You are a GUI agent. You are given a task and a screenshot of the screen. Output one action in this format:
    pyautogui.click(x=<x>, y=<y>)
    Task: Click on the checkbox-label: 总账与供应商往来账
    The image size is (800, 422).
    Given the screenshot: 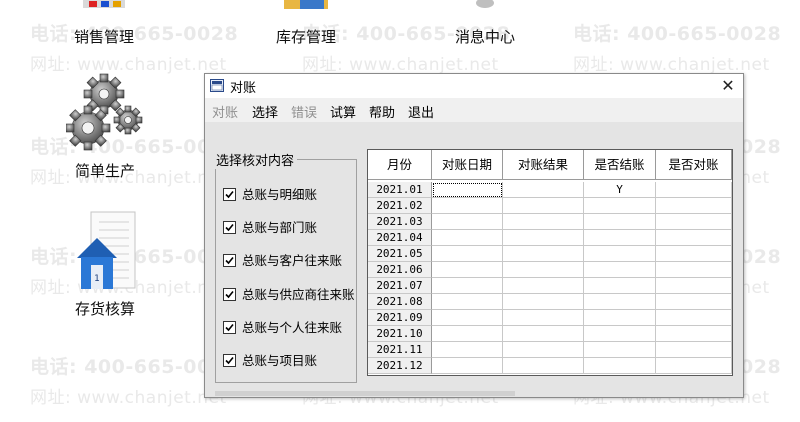 What is the action you would take?
    pyautogui.click(x=298, y=294)
    